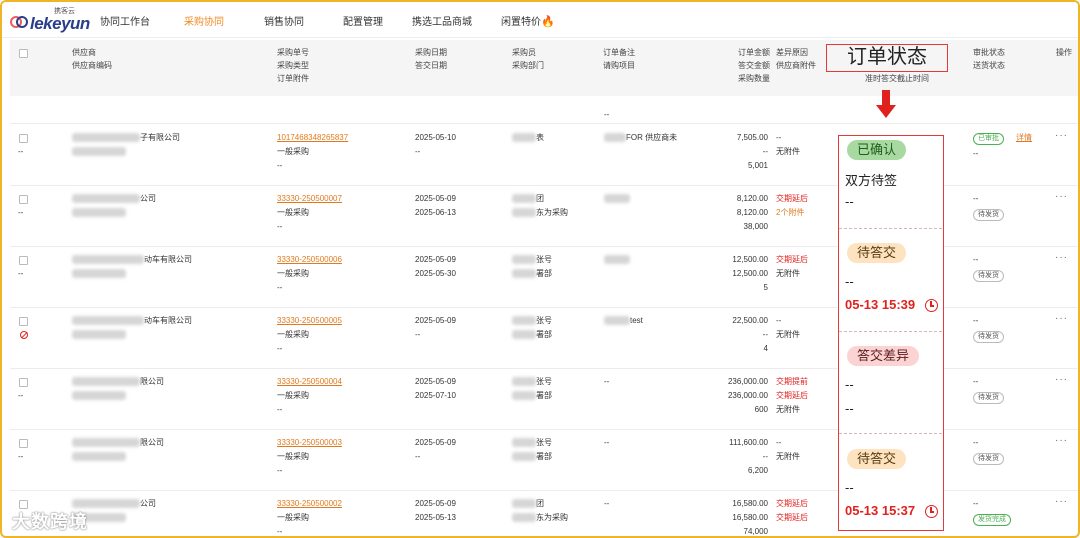 The height and width of the screenshot is (538, 1080). What do you see at coordinates (521, 22) in the screenshot?
I see `nav-idle-label: 闲置特价` at bounding box center [521, 22].